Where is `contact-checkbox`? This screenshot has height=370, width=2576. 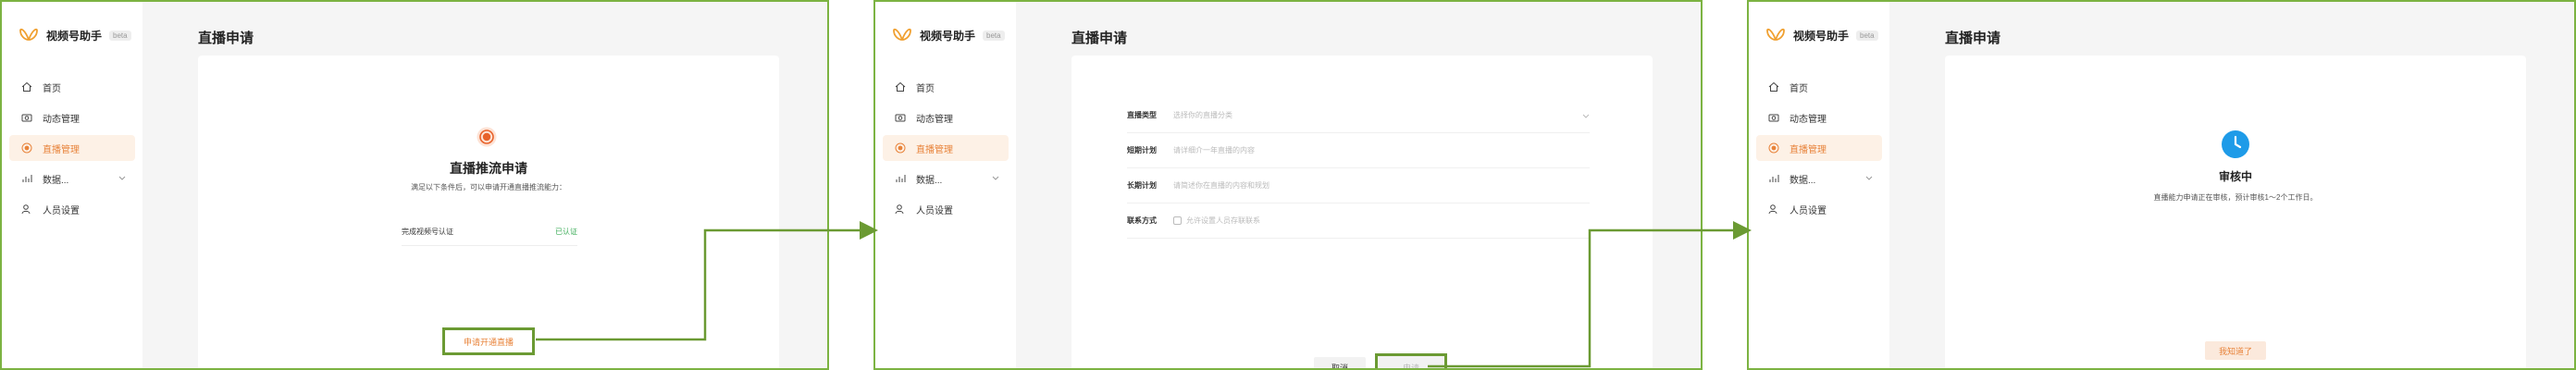 contact-checkbox is located at coordinates (1177, 221).